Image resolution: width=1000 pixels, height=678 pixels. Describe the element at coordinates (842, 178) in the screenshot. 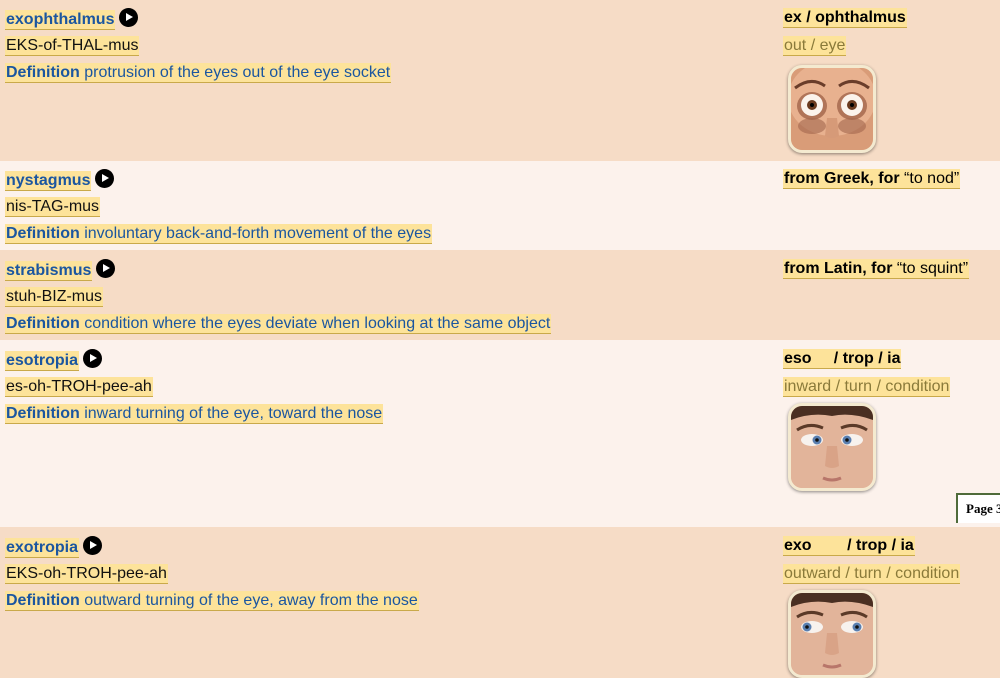

I see `origin-prefix: from Greek, for` at that location.